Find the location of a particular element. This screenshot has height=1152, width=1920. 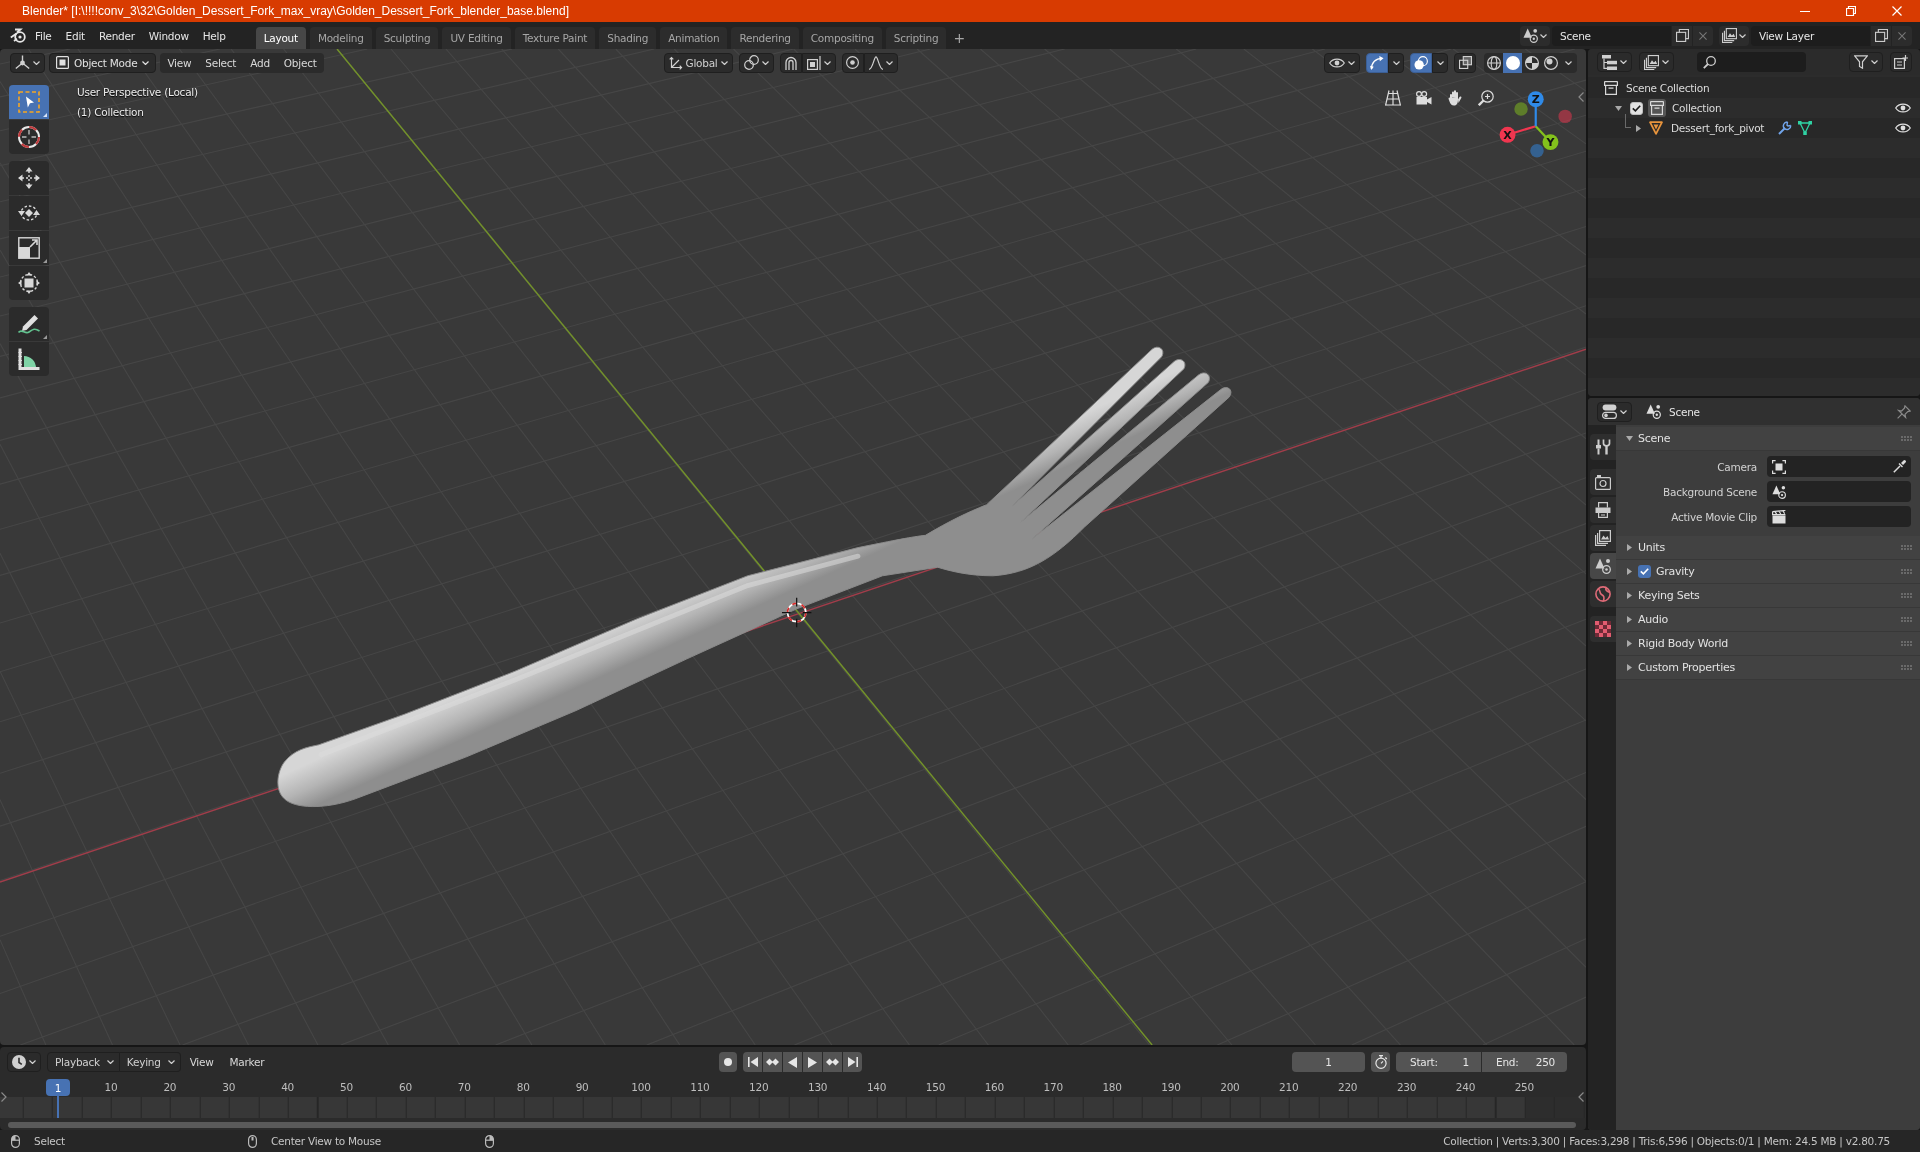

menu-dropdown: Keying is located at coordinates (150, 1062).